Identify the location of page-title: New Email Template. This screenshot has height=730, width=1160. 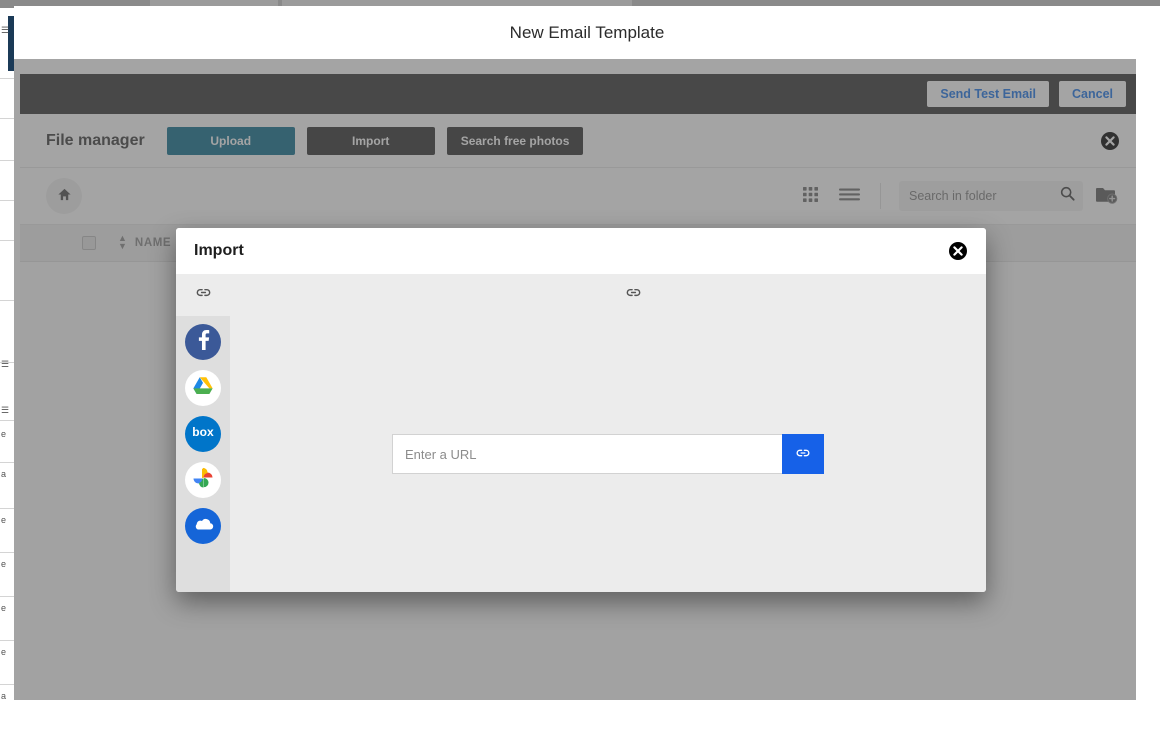
(587, 32).